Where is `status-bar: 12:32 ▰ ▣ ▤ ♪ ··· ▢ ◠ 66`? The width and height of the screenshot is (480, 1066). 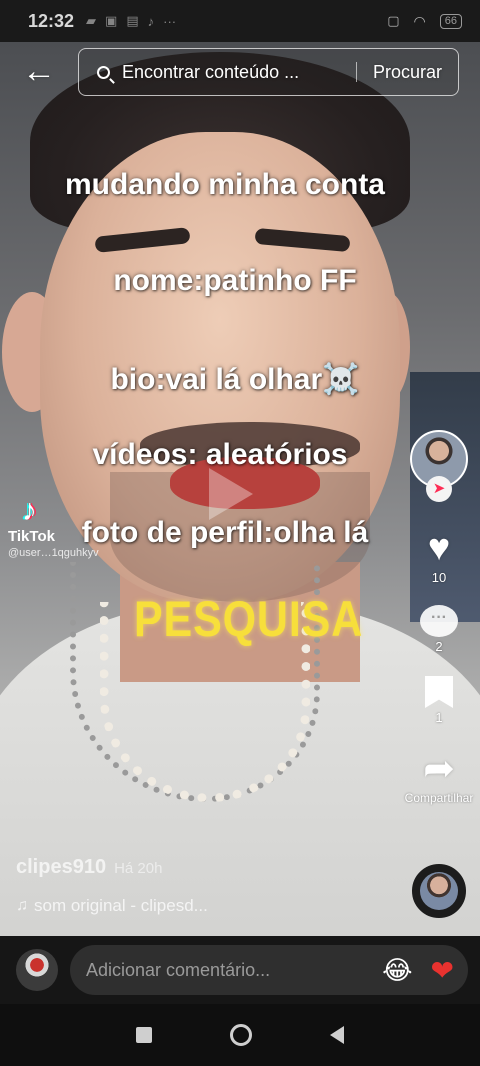
status-bar: 12:32 ▰ ▣ ▤ ♪ ··· ▢ ◠ 66 is located at coordinates (240, 21).